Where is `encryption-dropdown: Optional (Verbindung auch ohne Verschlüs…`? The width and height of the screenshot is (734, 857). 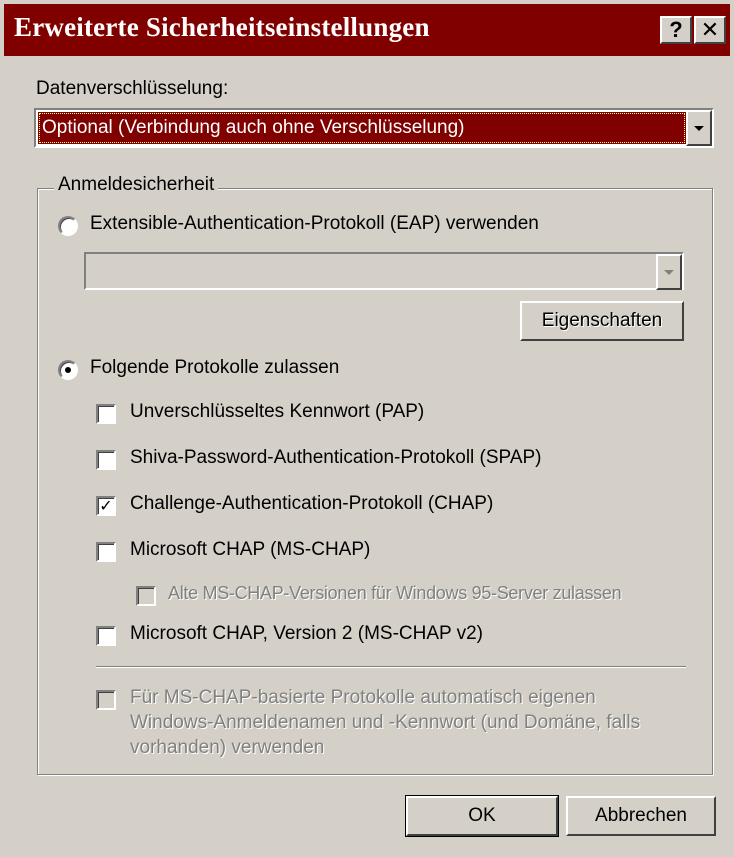
encryption-dropdown: Optional (Verbindung auch ohne Verschlüs… is located at coordinates (374, 128).